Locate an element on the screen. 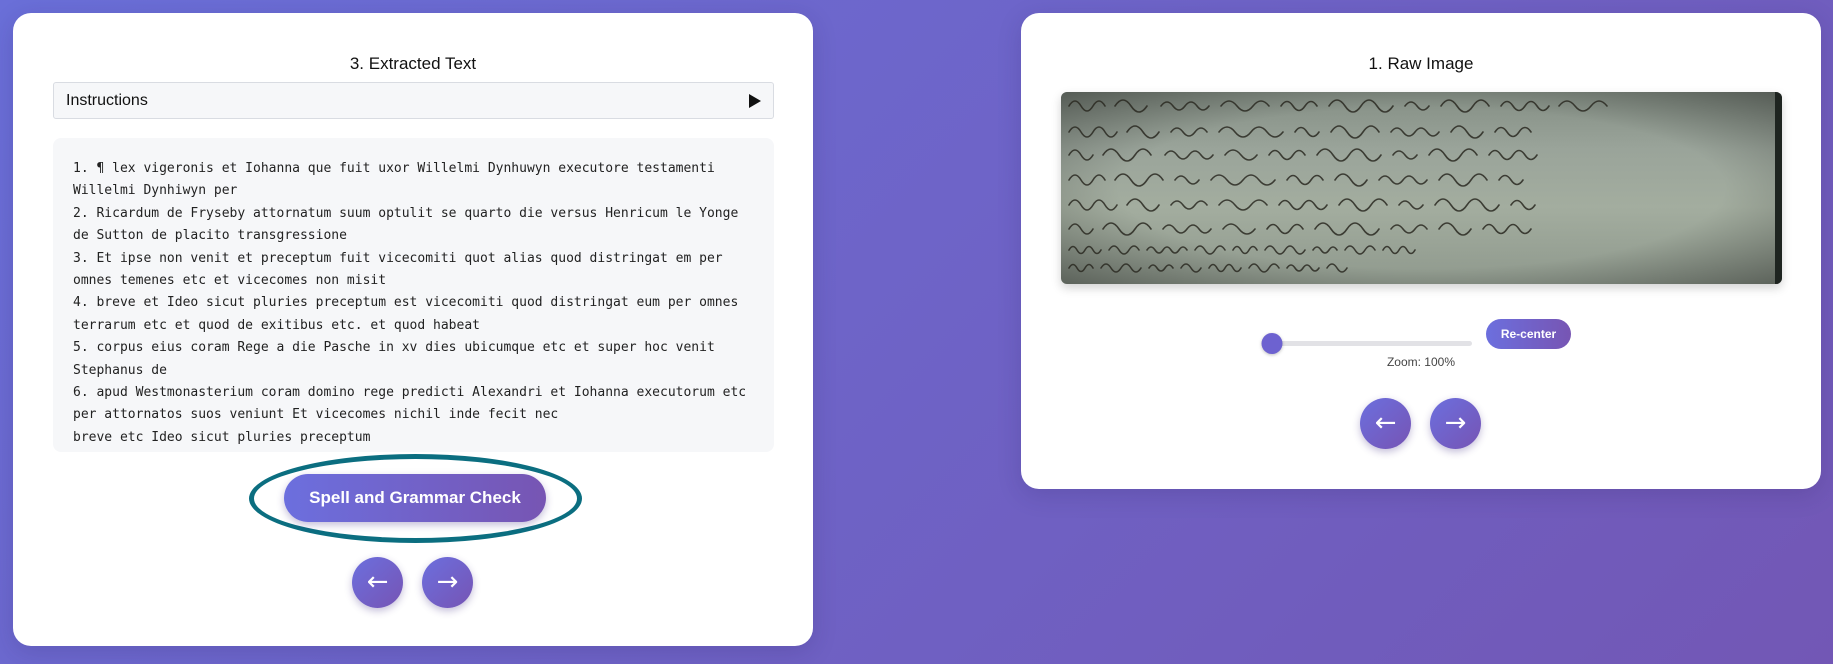 The image size is (1833, 664). extracted-text-line: breve etc Ideo sicut pluries preceptum is located at coordinates (222, 437).